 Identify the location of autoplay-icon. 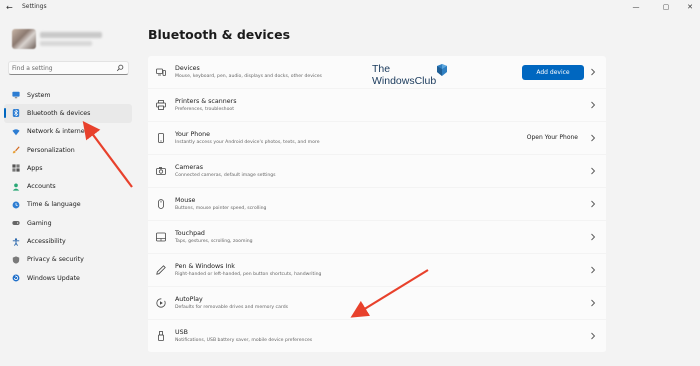
(161, 303).